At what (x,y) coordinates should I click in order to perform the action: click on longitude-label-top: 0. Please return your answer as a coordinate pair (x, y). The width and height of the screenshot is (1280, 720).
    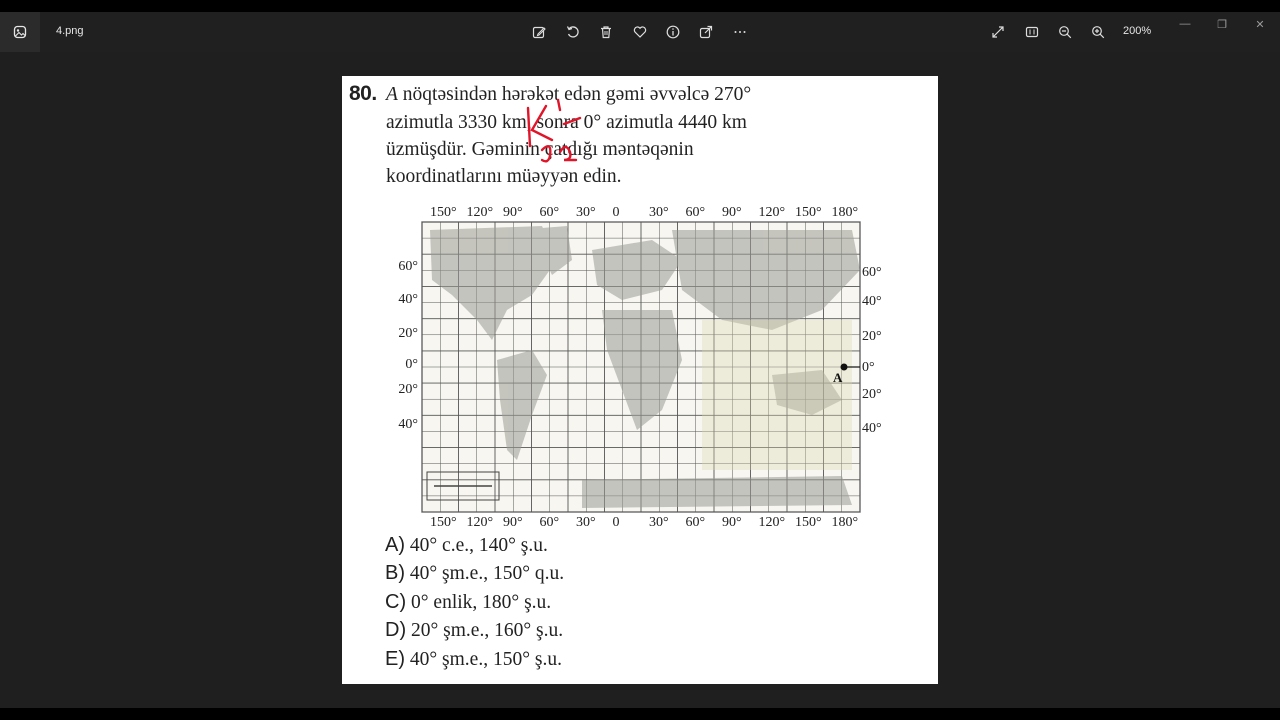
    Looking at the image, I should click on (616, 212).